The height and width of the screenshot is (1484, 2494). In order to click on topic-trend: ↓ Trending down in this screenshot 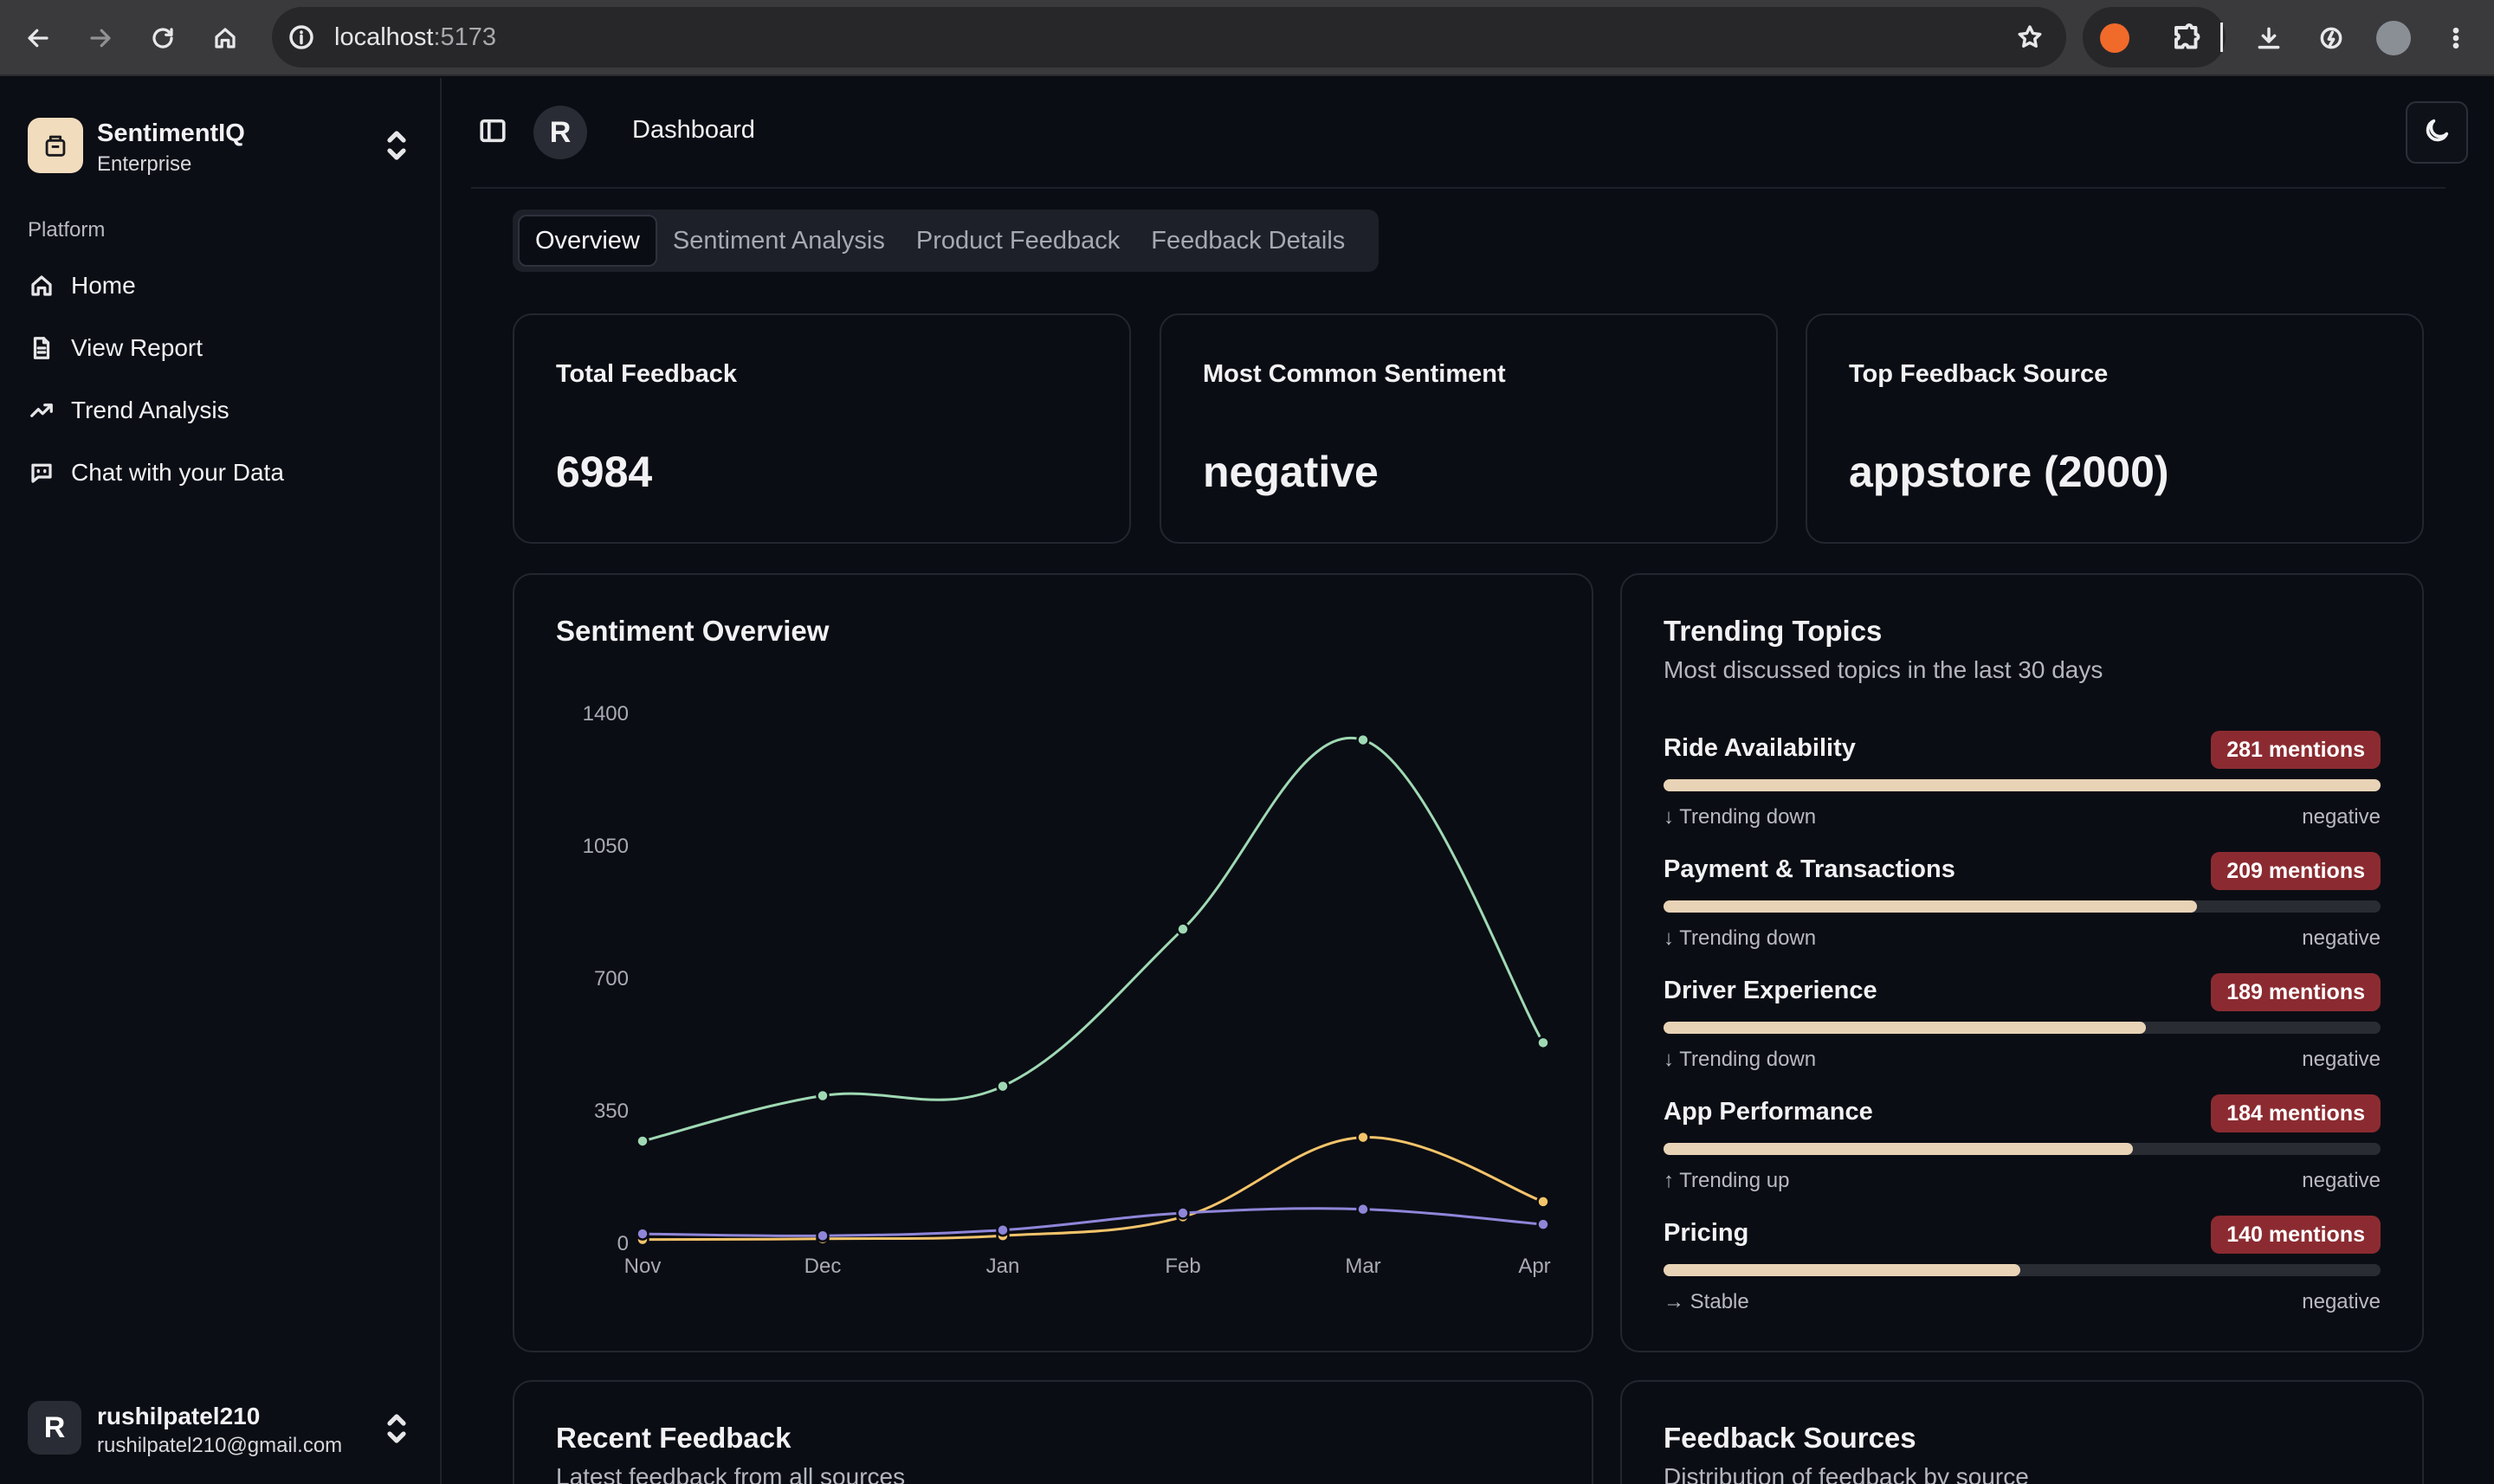, I will do `click(1740, 817)`.